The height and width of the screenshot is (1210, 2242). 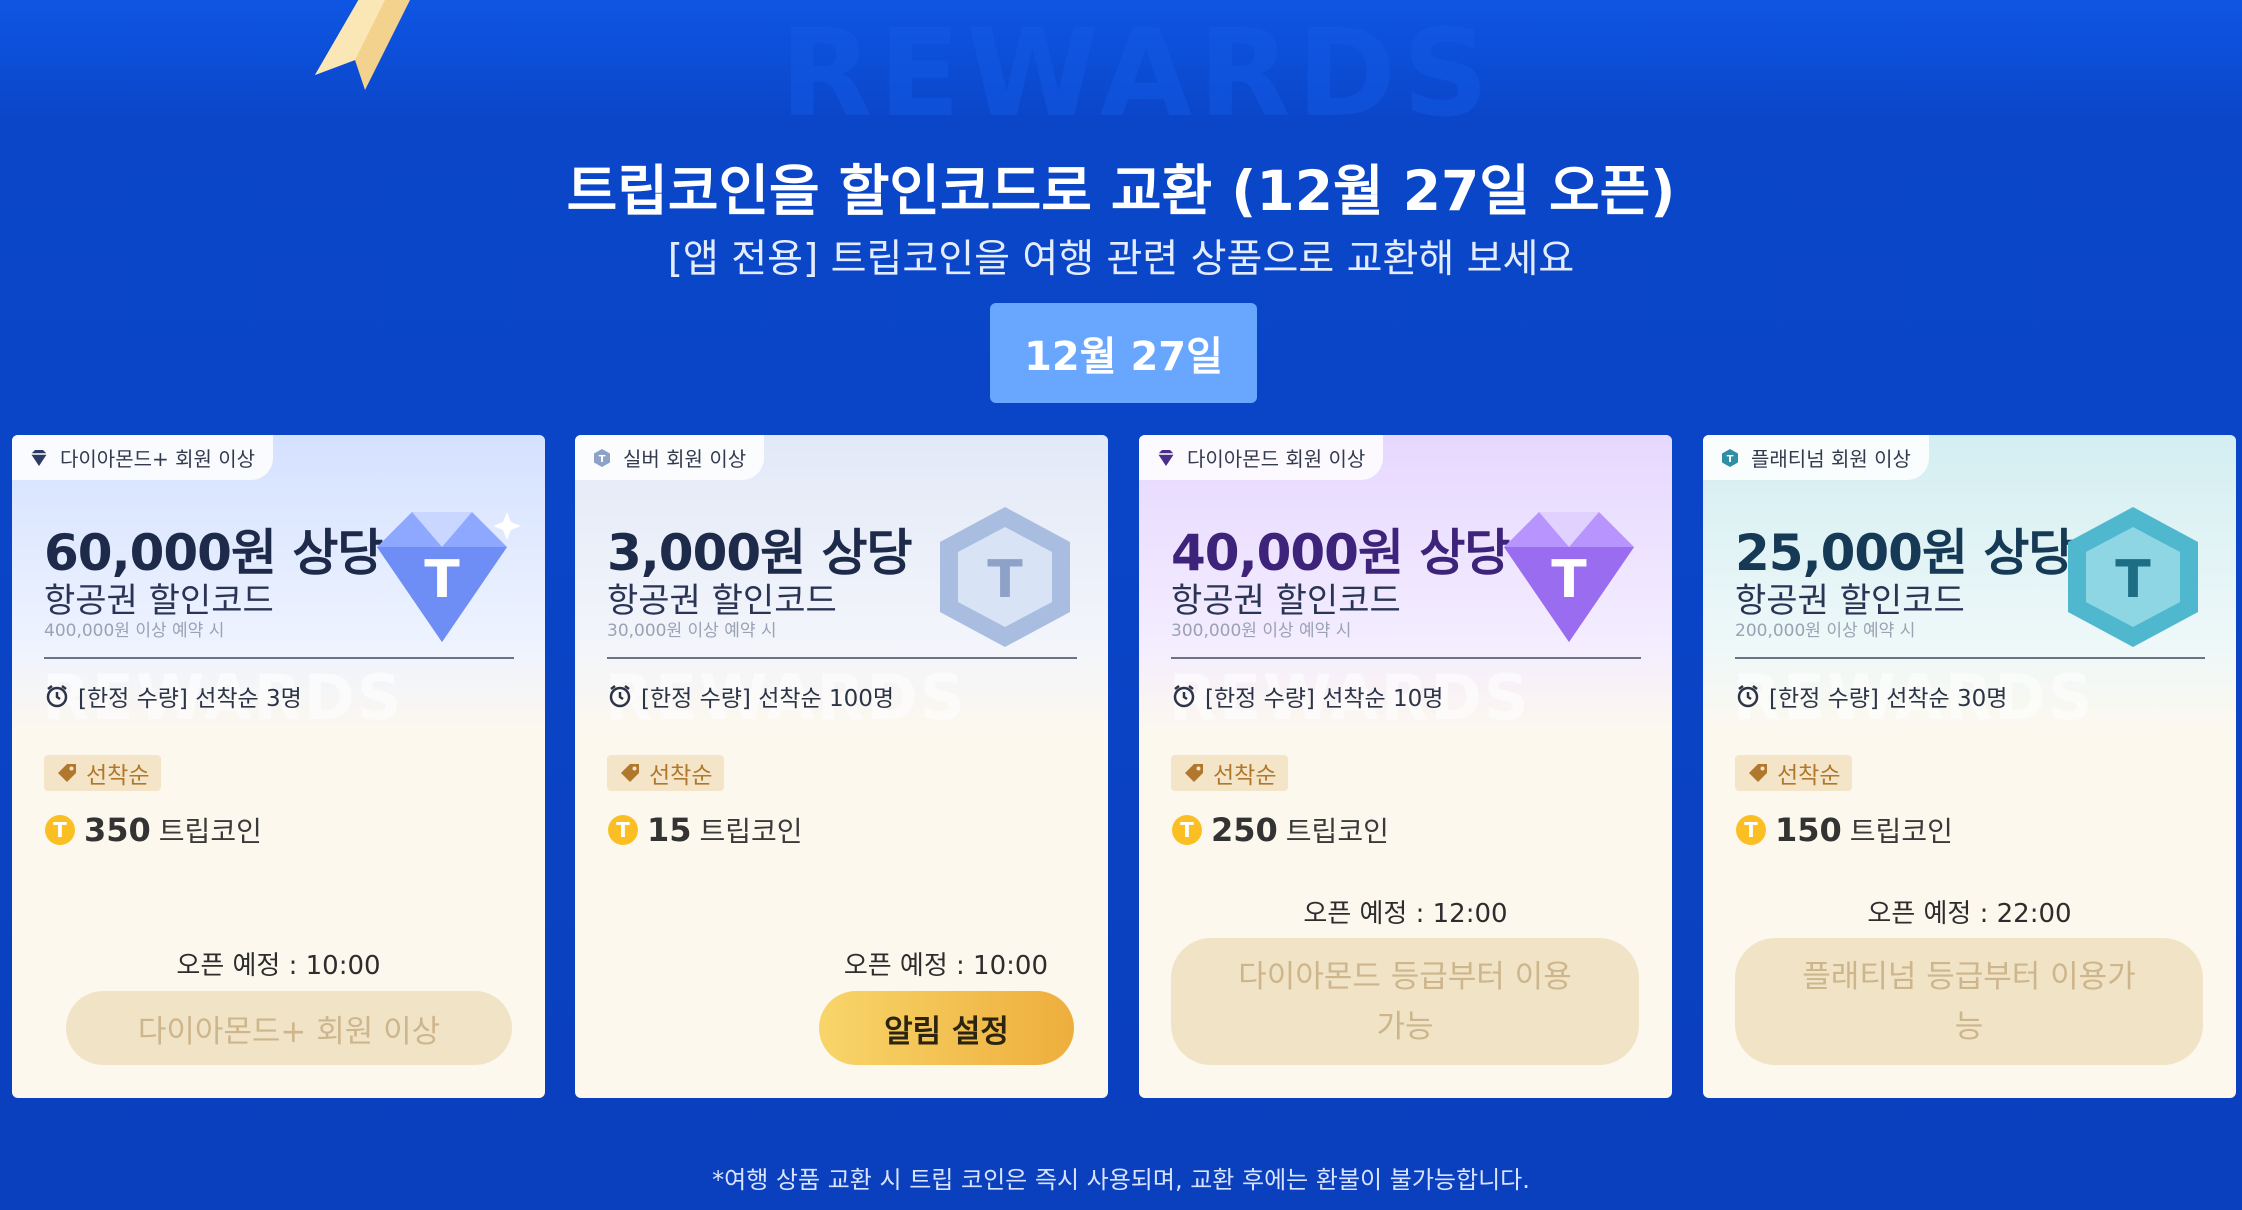 I want to click on ribbon-icon, so click(x=362, y=45).